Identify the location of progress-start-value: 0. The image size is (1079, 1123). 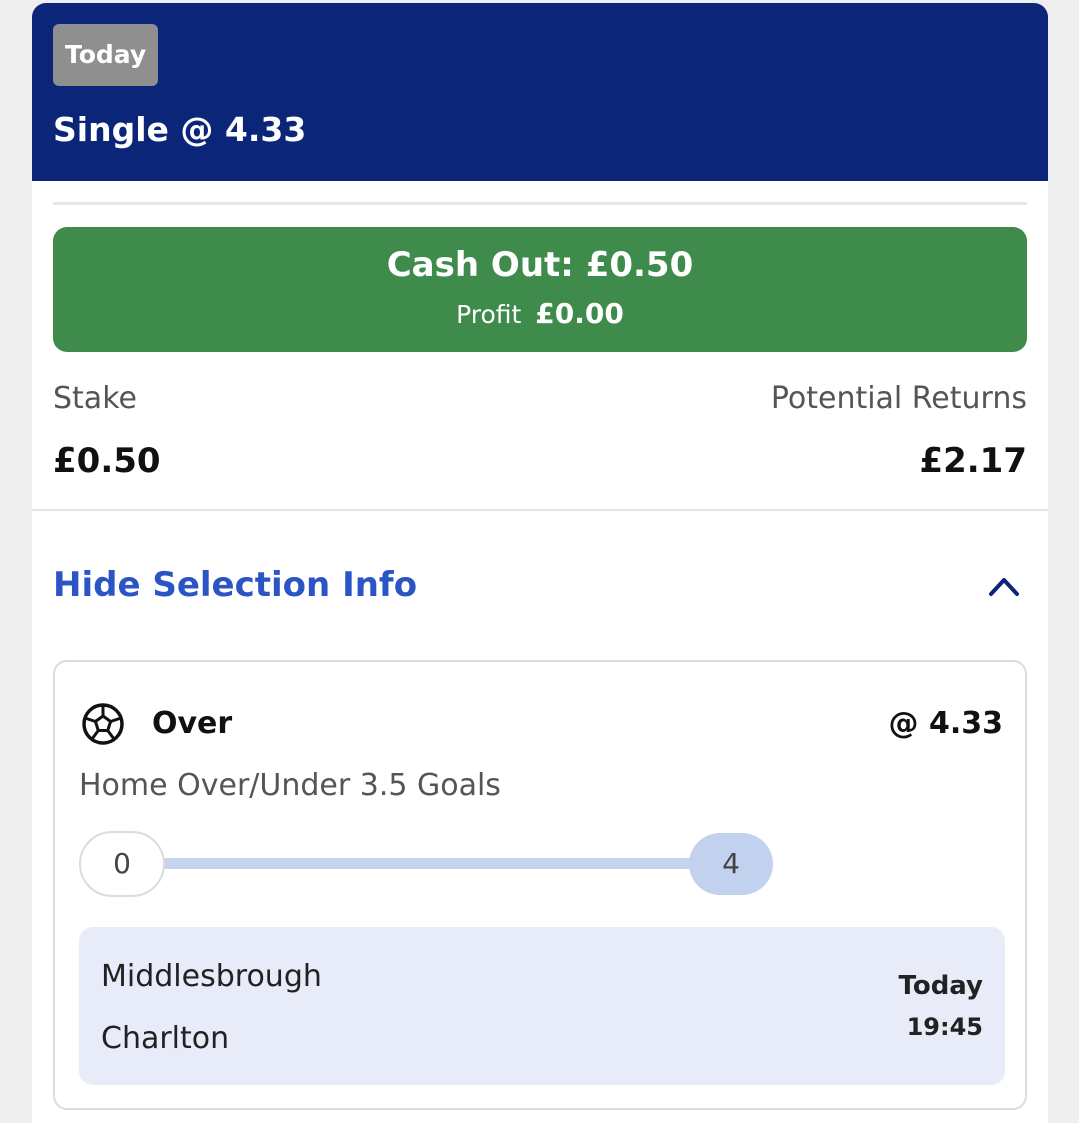
(122, 864).